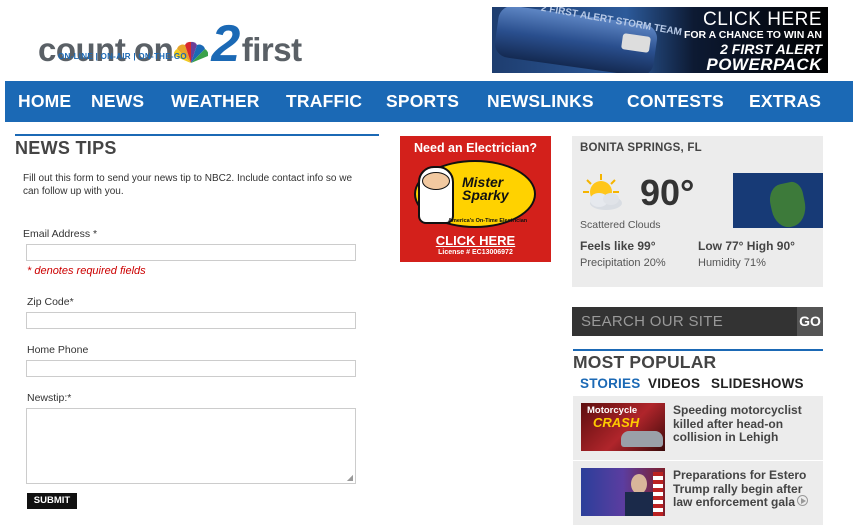 This screenshot has width=853, height=529. I want to click on car-image, so click(642, 439).